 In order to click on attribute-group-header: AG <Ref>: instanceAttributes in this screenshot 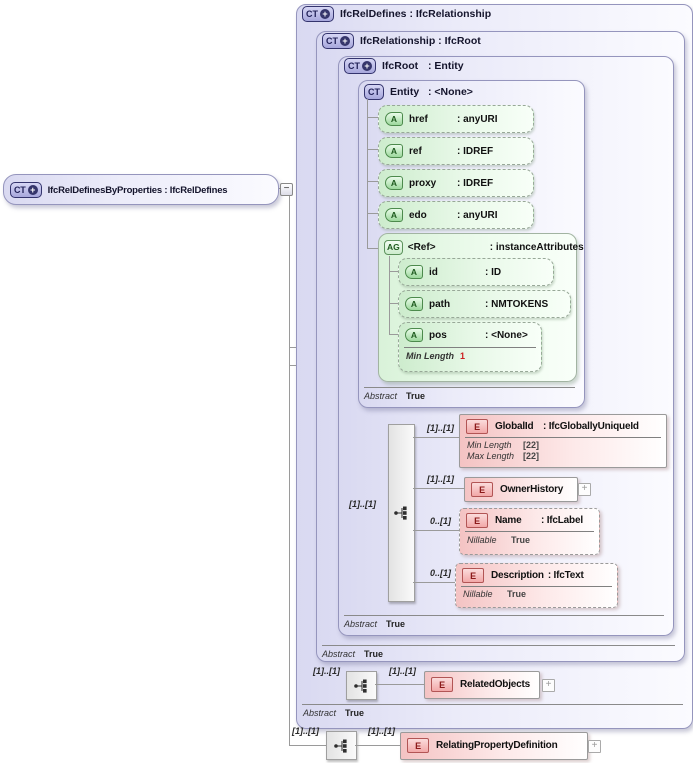, I will do `click(484, 247)`.